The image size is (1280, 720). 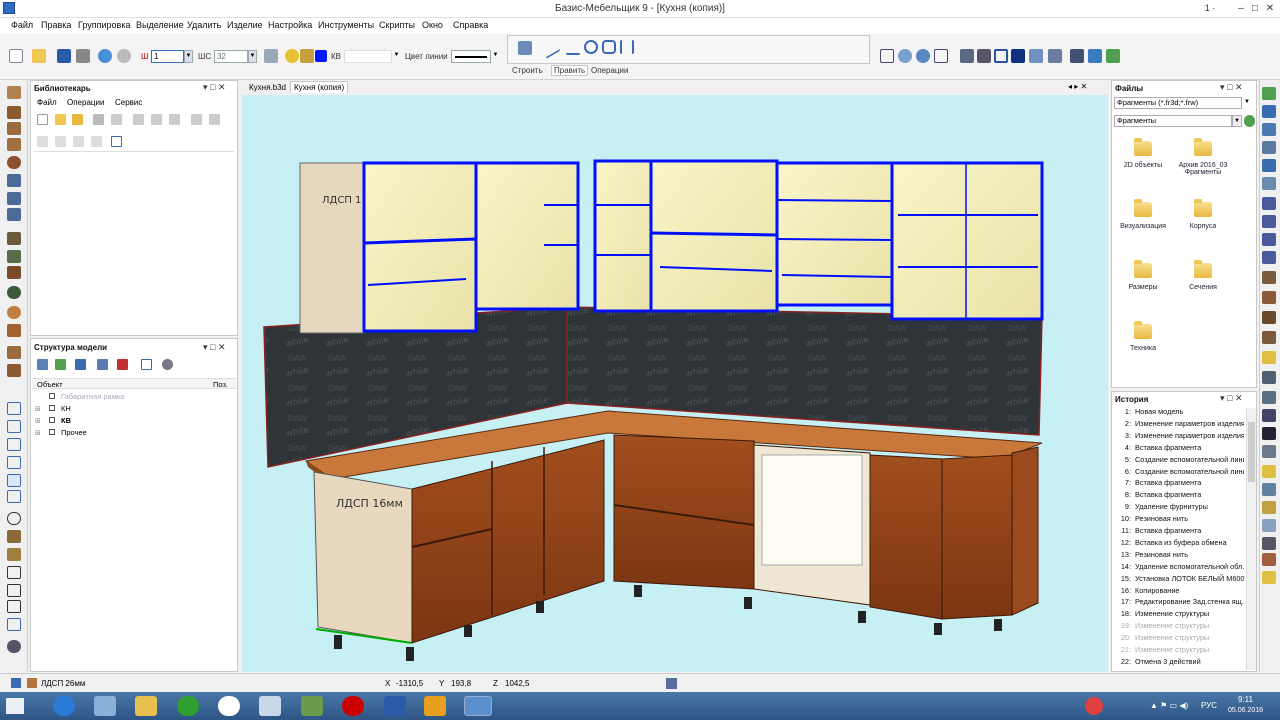 What do you see at coordinates (1181, 459) in the screenshot?
I see `history-item: 5: Создание вспомогательной линии` at bounding box center [1181, 459].